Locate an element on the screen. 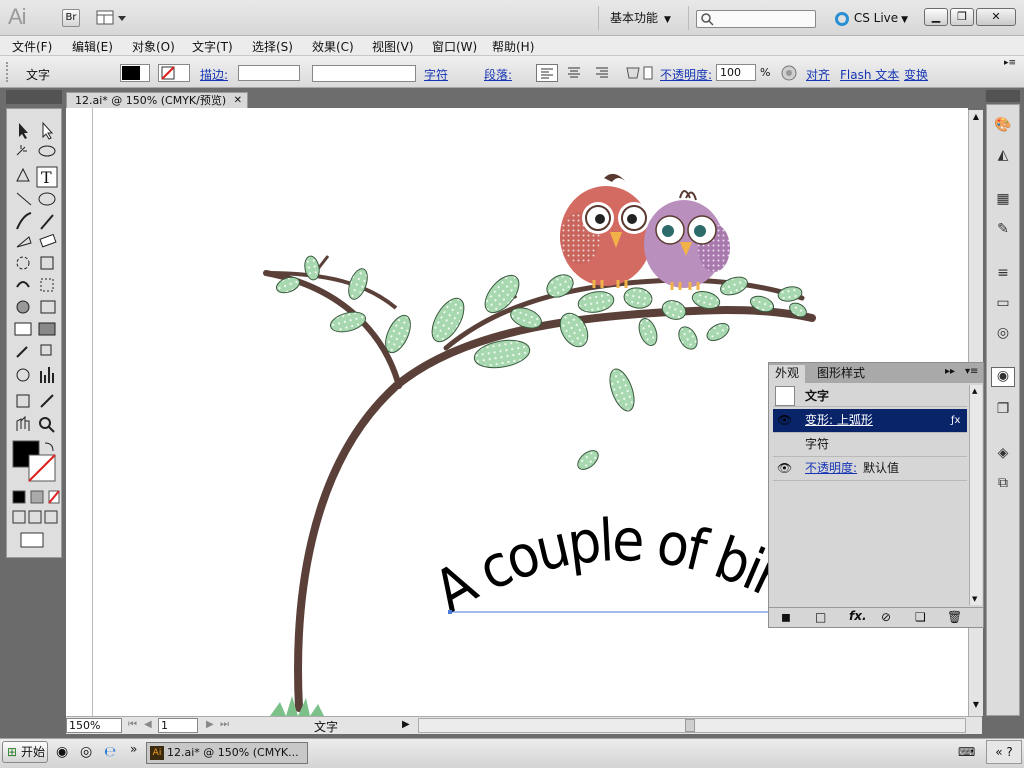 This screenshot has height=768, width=1024. character-link: 字符 is located at coordinates (436, 74).